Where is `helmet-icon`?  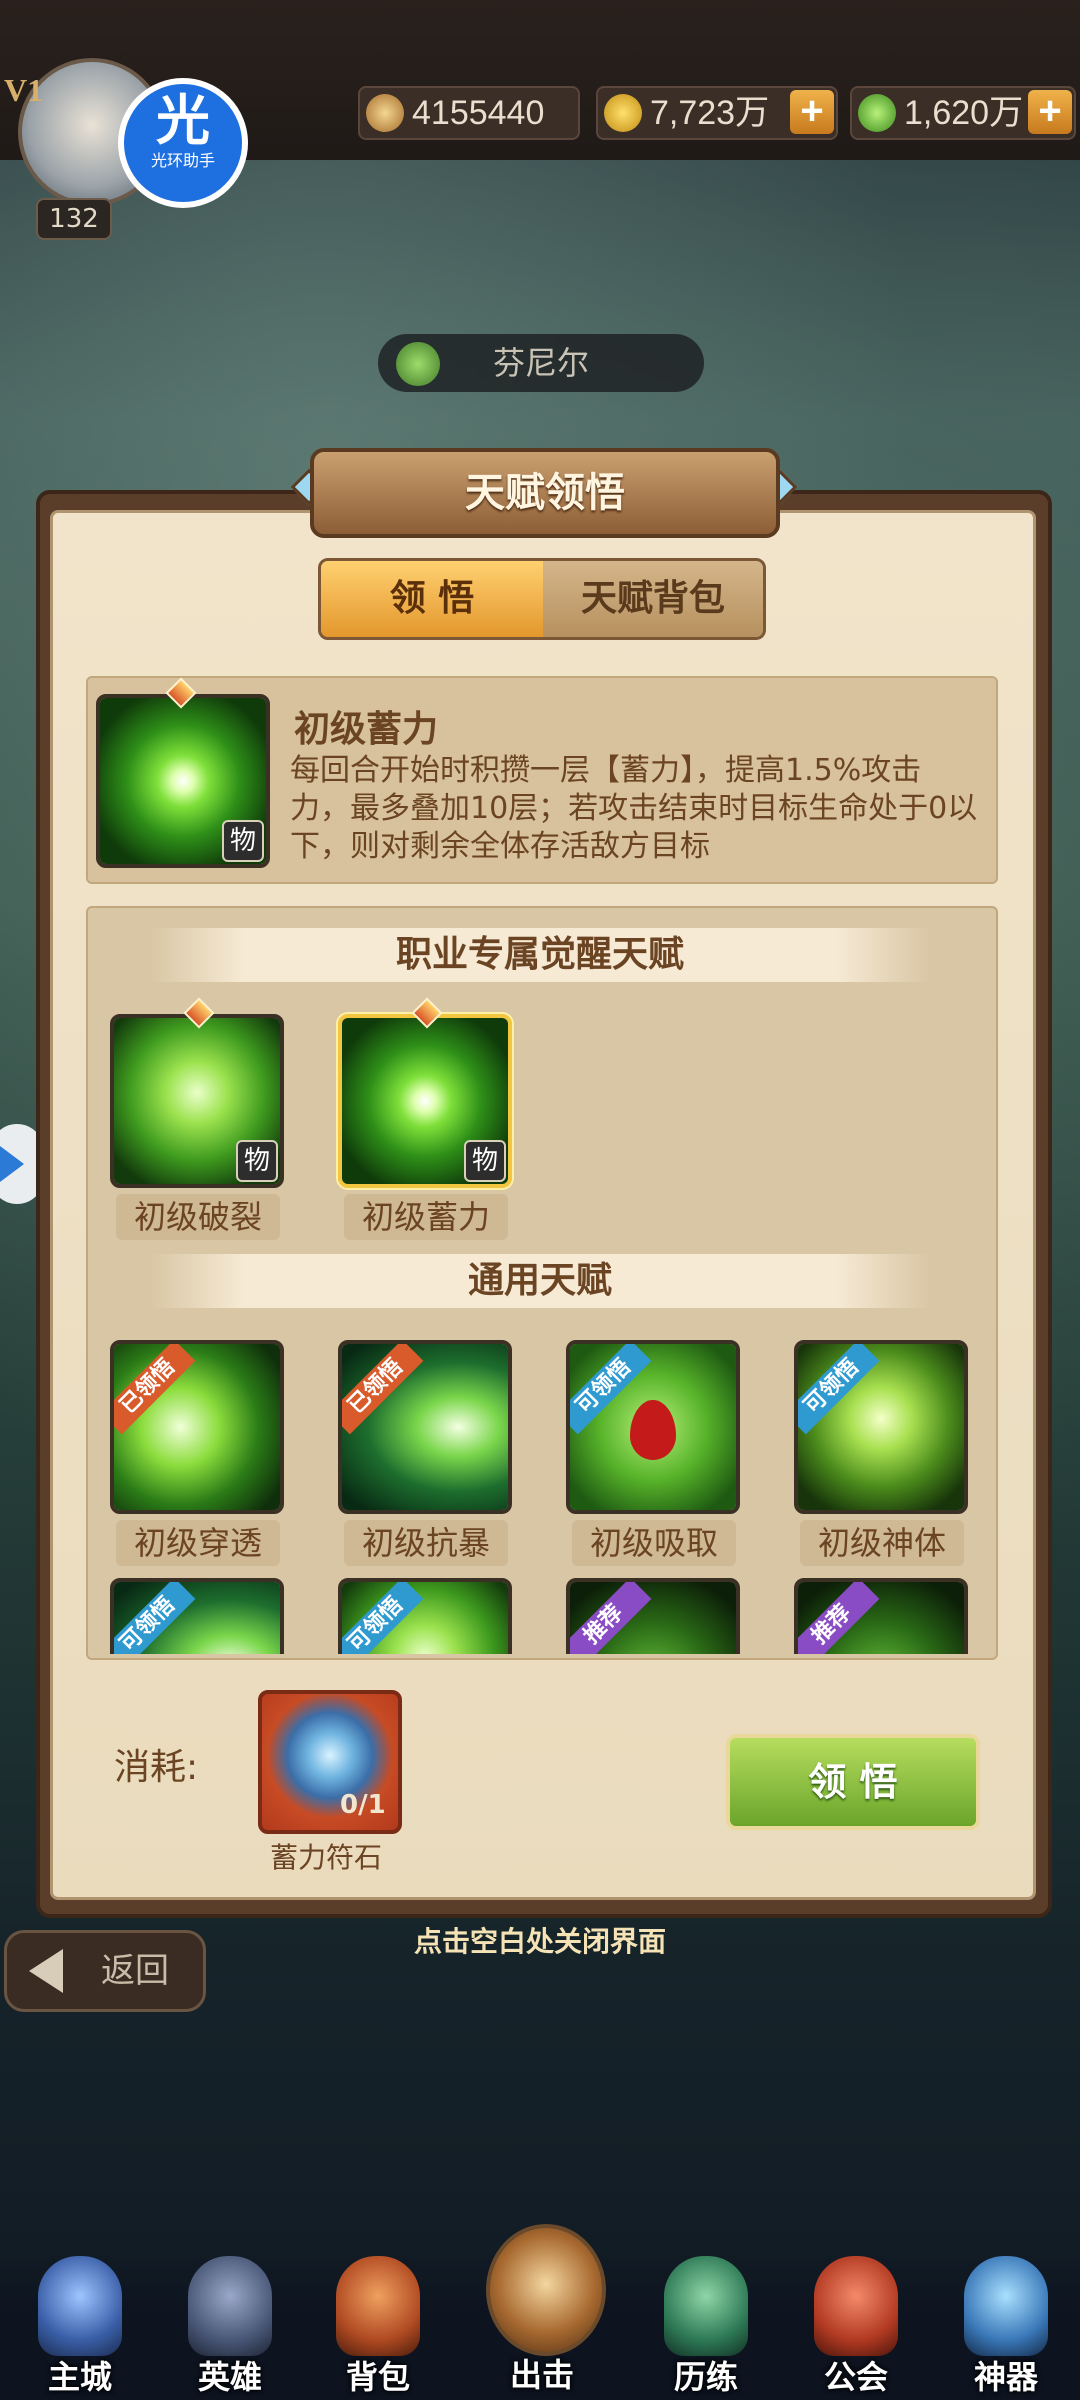 helmet-icon is located at coordinates (230, 2306).